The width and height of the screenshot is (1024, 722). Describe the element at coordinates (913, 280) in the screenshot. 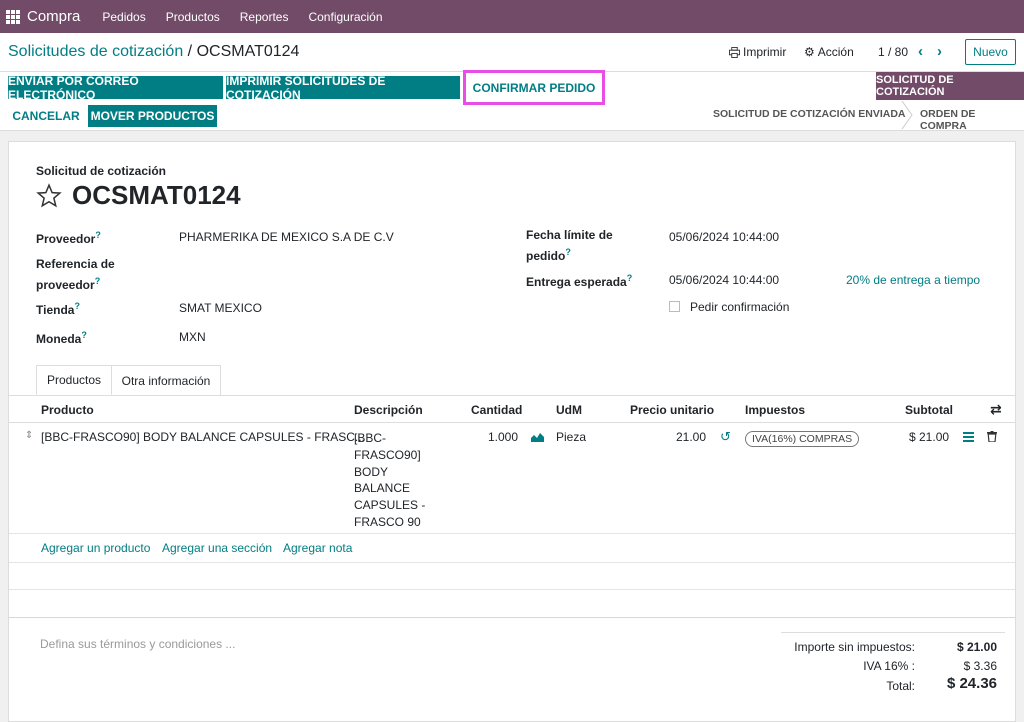

I see `on-time-delivery-link: 20% de entrega a tiempo` at that location.